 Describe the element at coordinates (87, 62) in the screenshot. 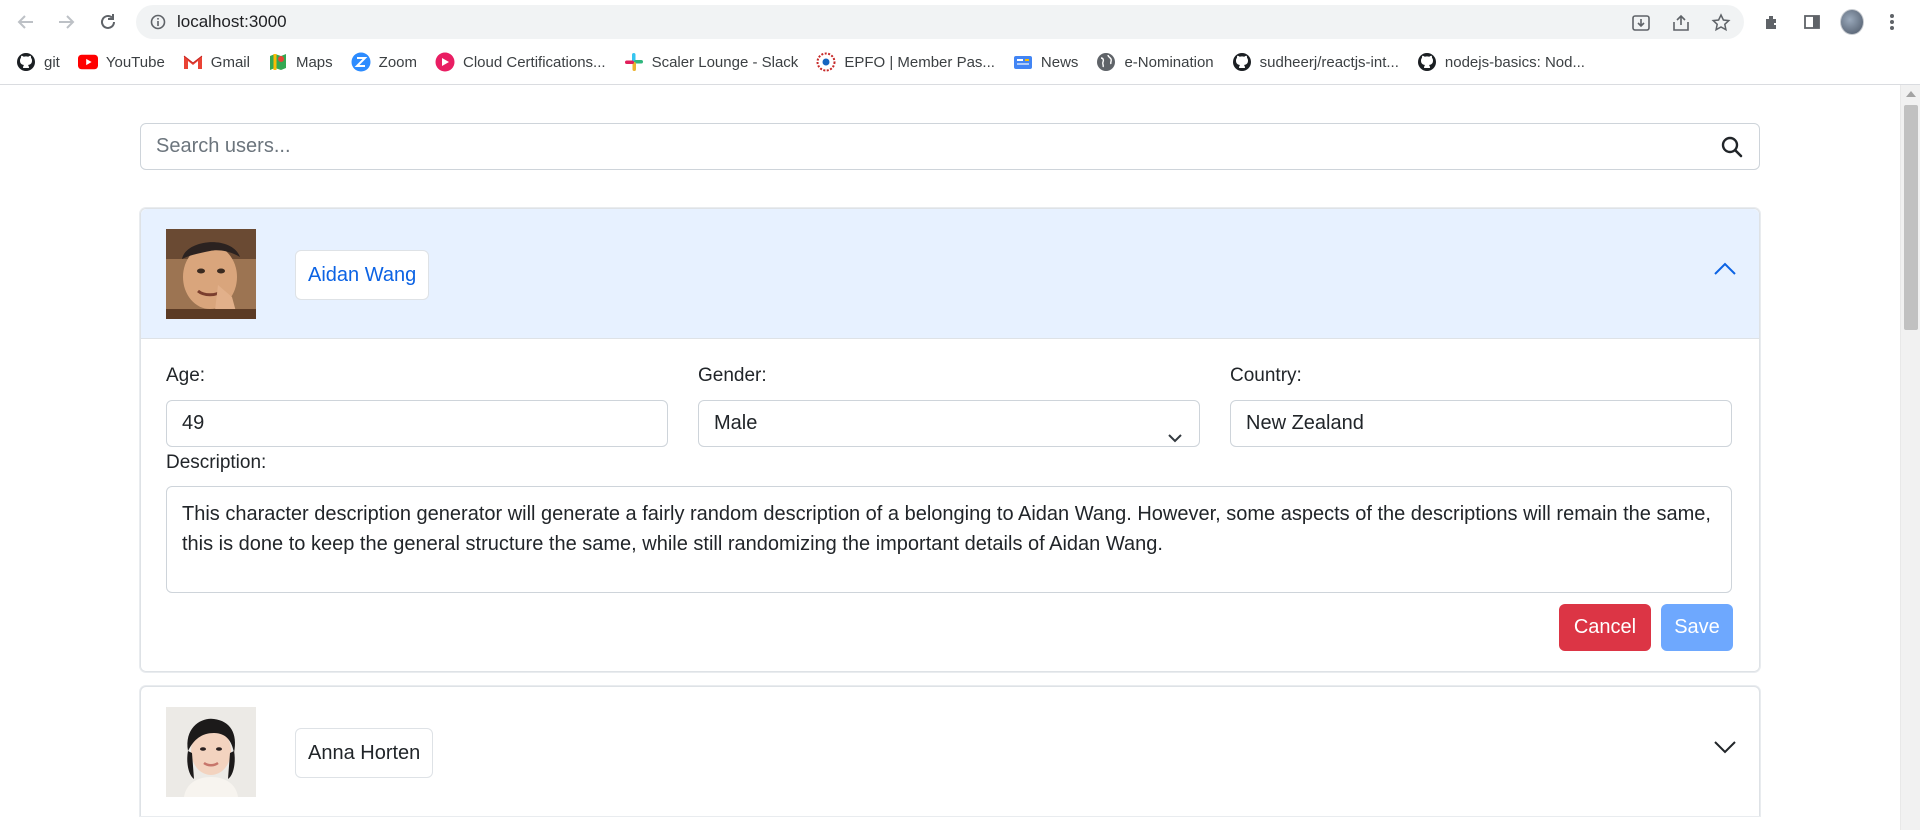

I see `youtube-icon` at that location.